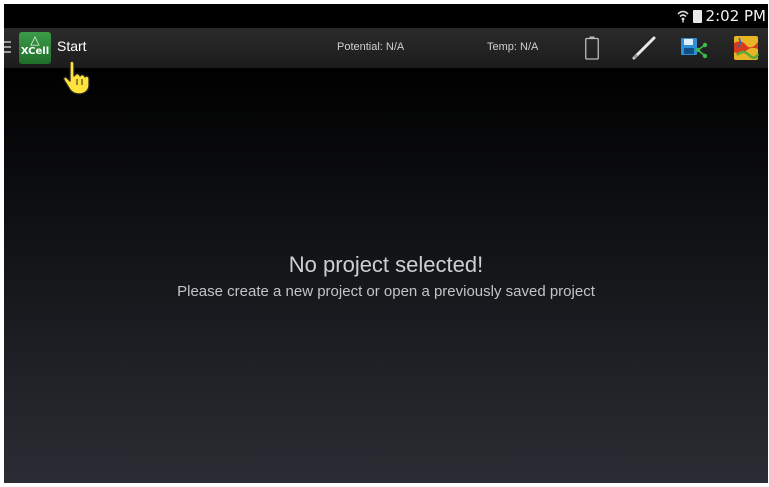  Describe the element at coordinates (7, 48) in the screenshot. I see `menu-icon` at that location.